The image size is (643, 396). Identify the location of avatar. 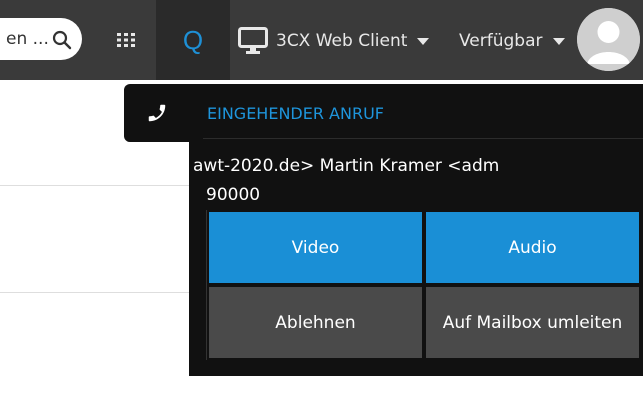
(608, 39).